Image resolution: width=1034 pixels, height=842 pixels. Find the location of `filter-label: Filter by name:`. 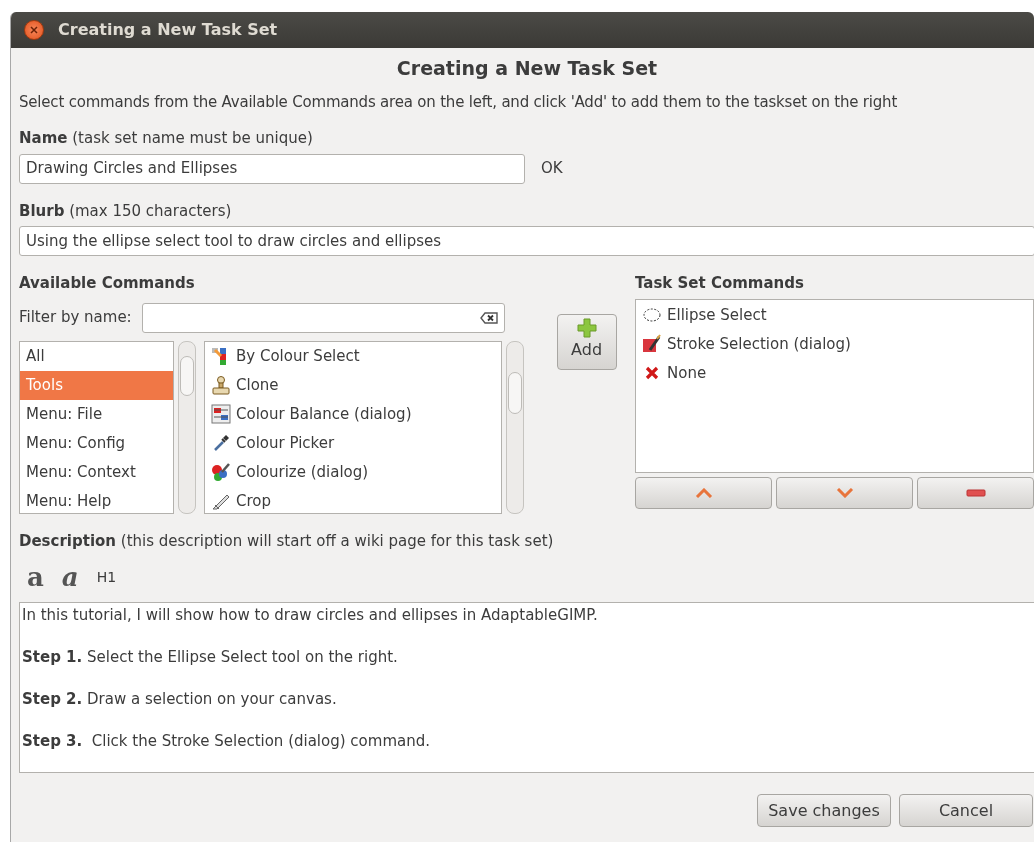

filter-label: Filter by name: is located at coordinates (75, 318).